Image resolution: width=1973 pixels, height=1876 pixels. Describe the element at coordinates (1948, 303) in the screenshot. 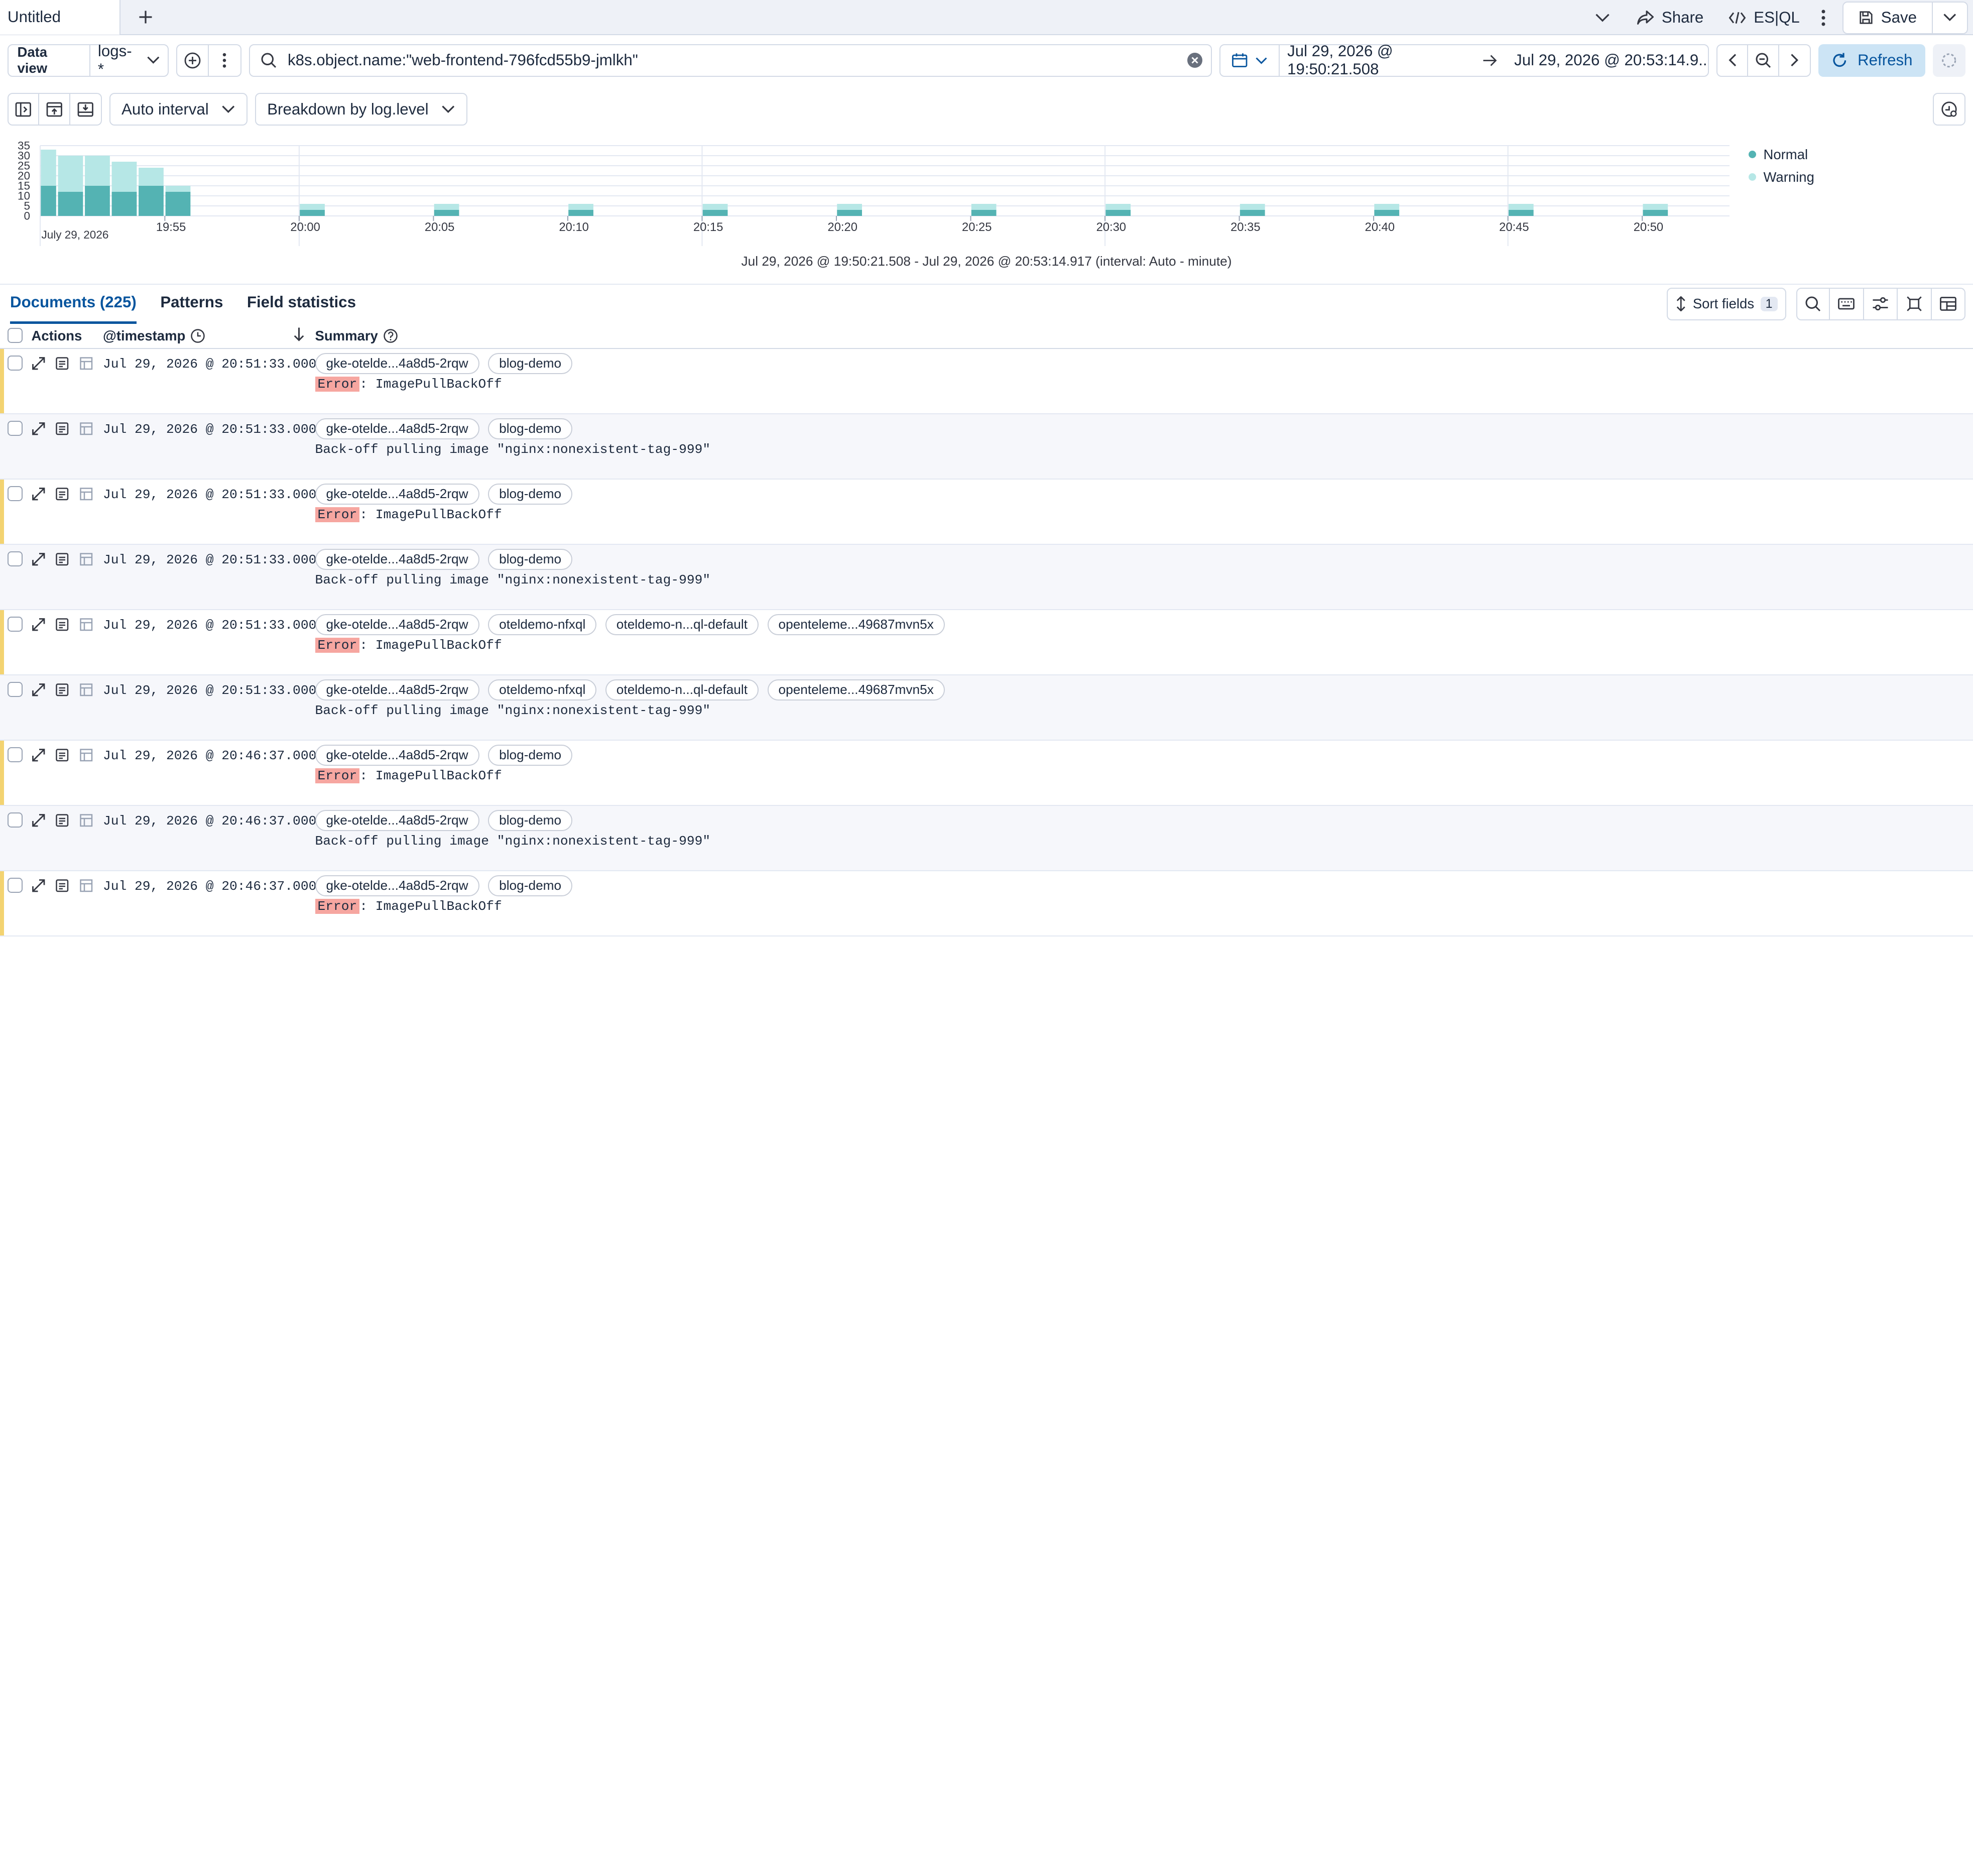

I see `column-layout-button` at that location.